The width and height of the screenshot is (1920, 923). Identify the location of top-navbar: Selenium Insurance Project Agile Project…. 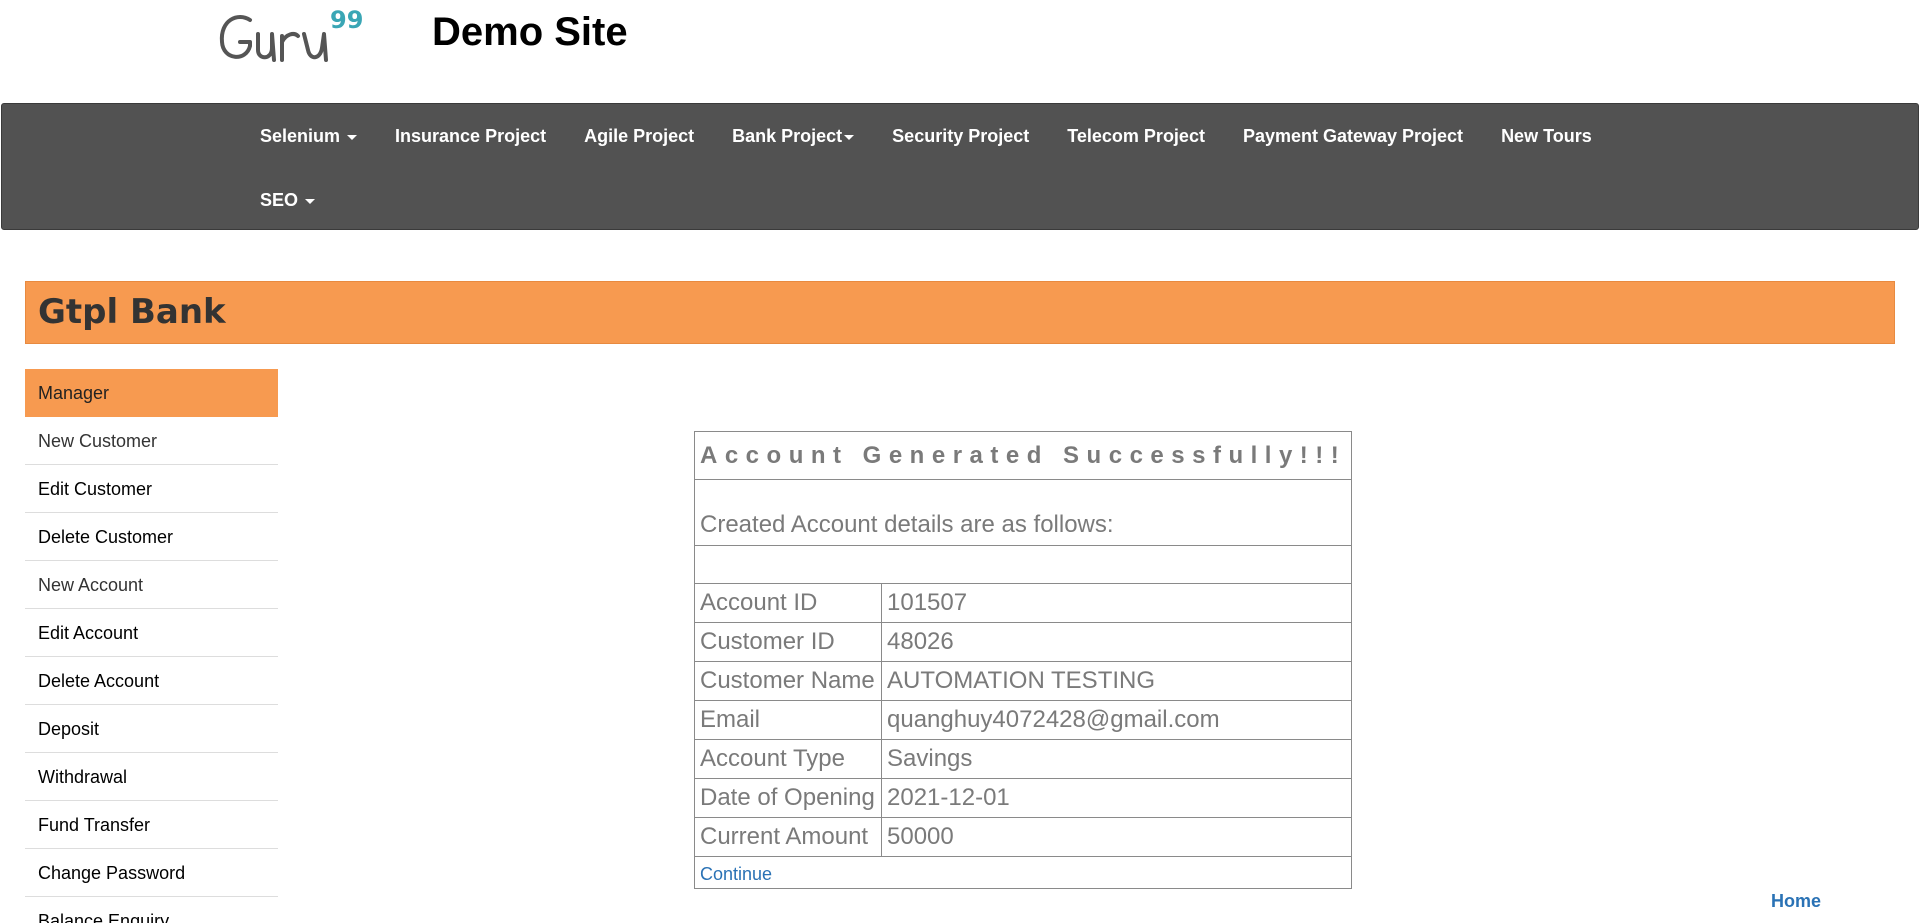
(960, 166).